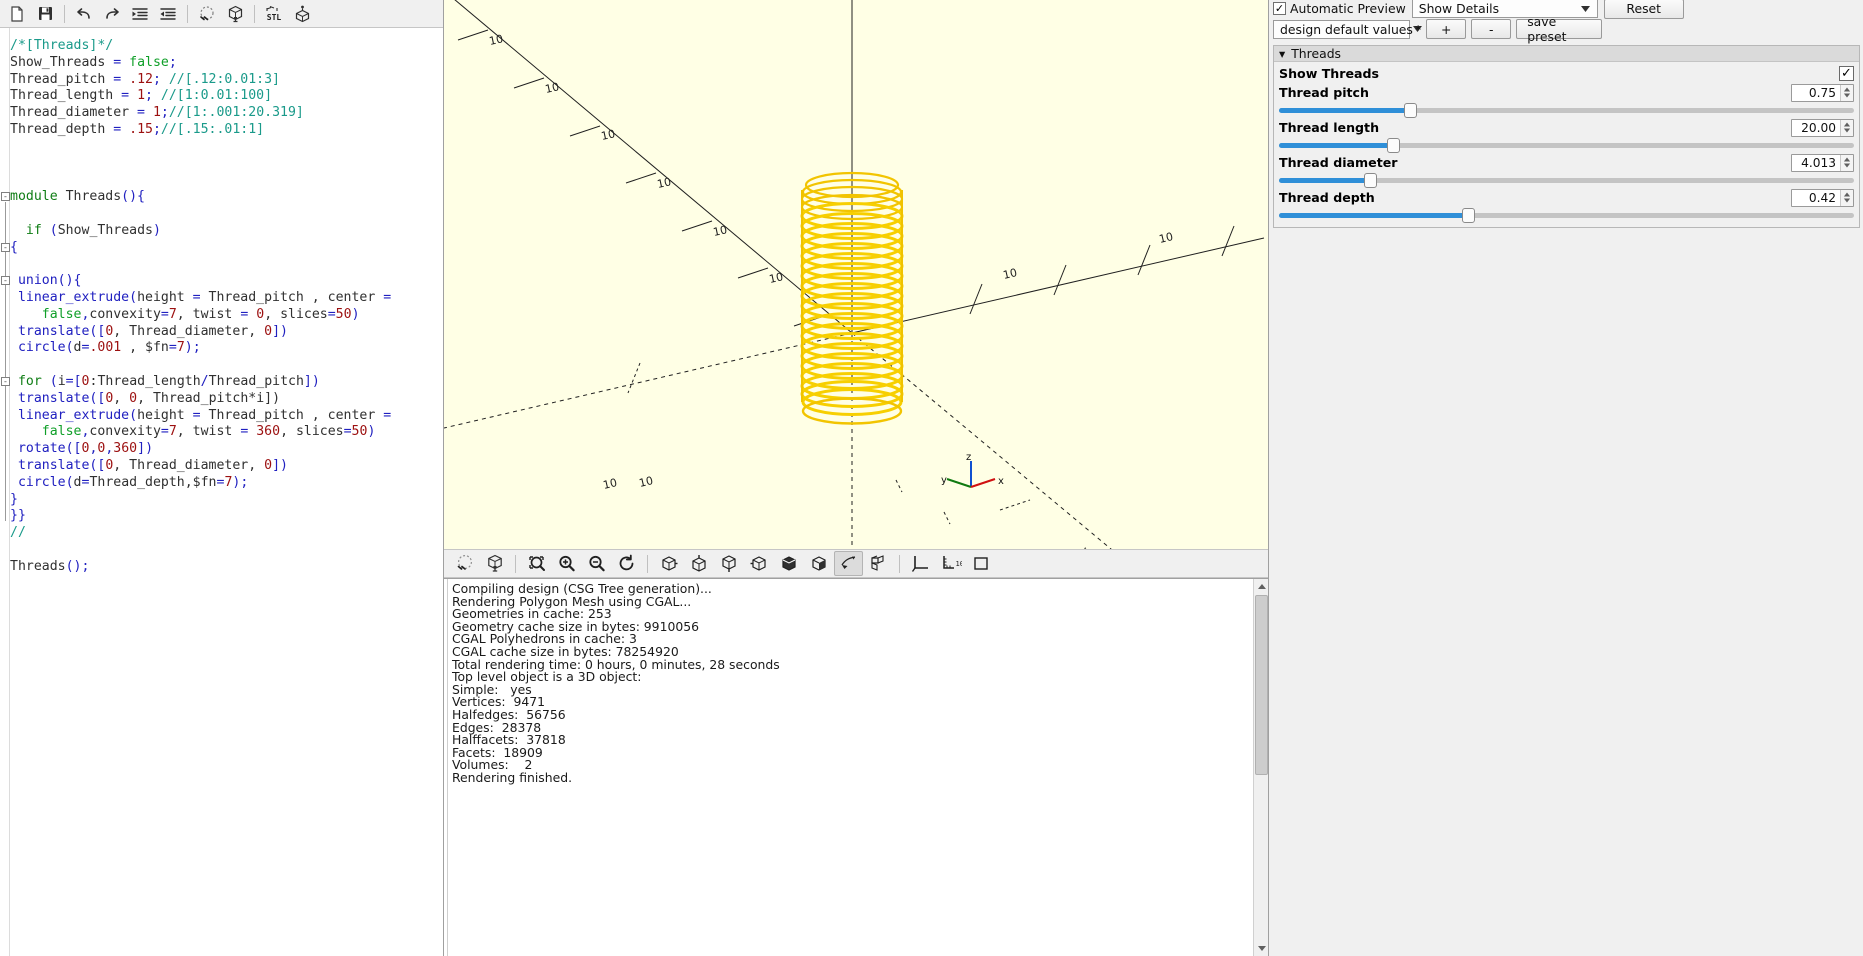  Describe the element at coordinates (84, 14) in the screenshot. I see `undo-icon` at that location.